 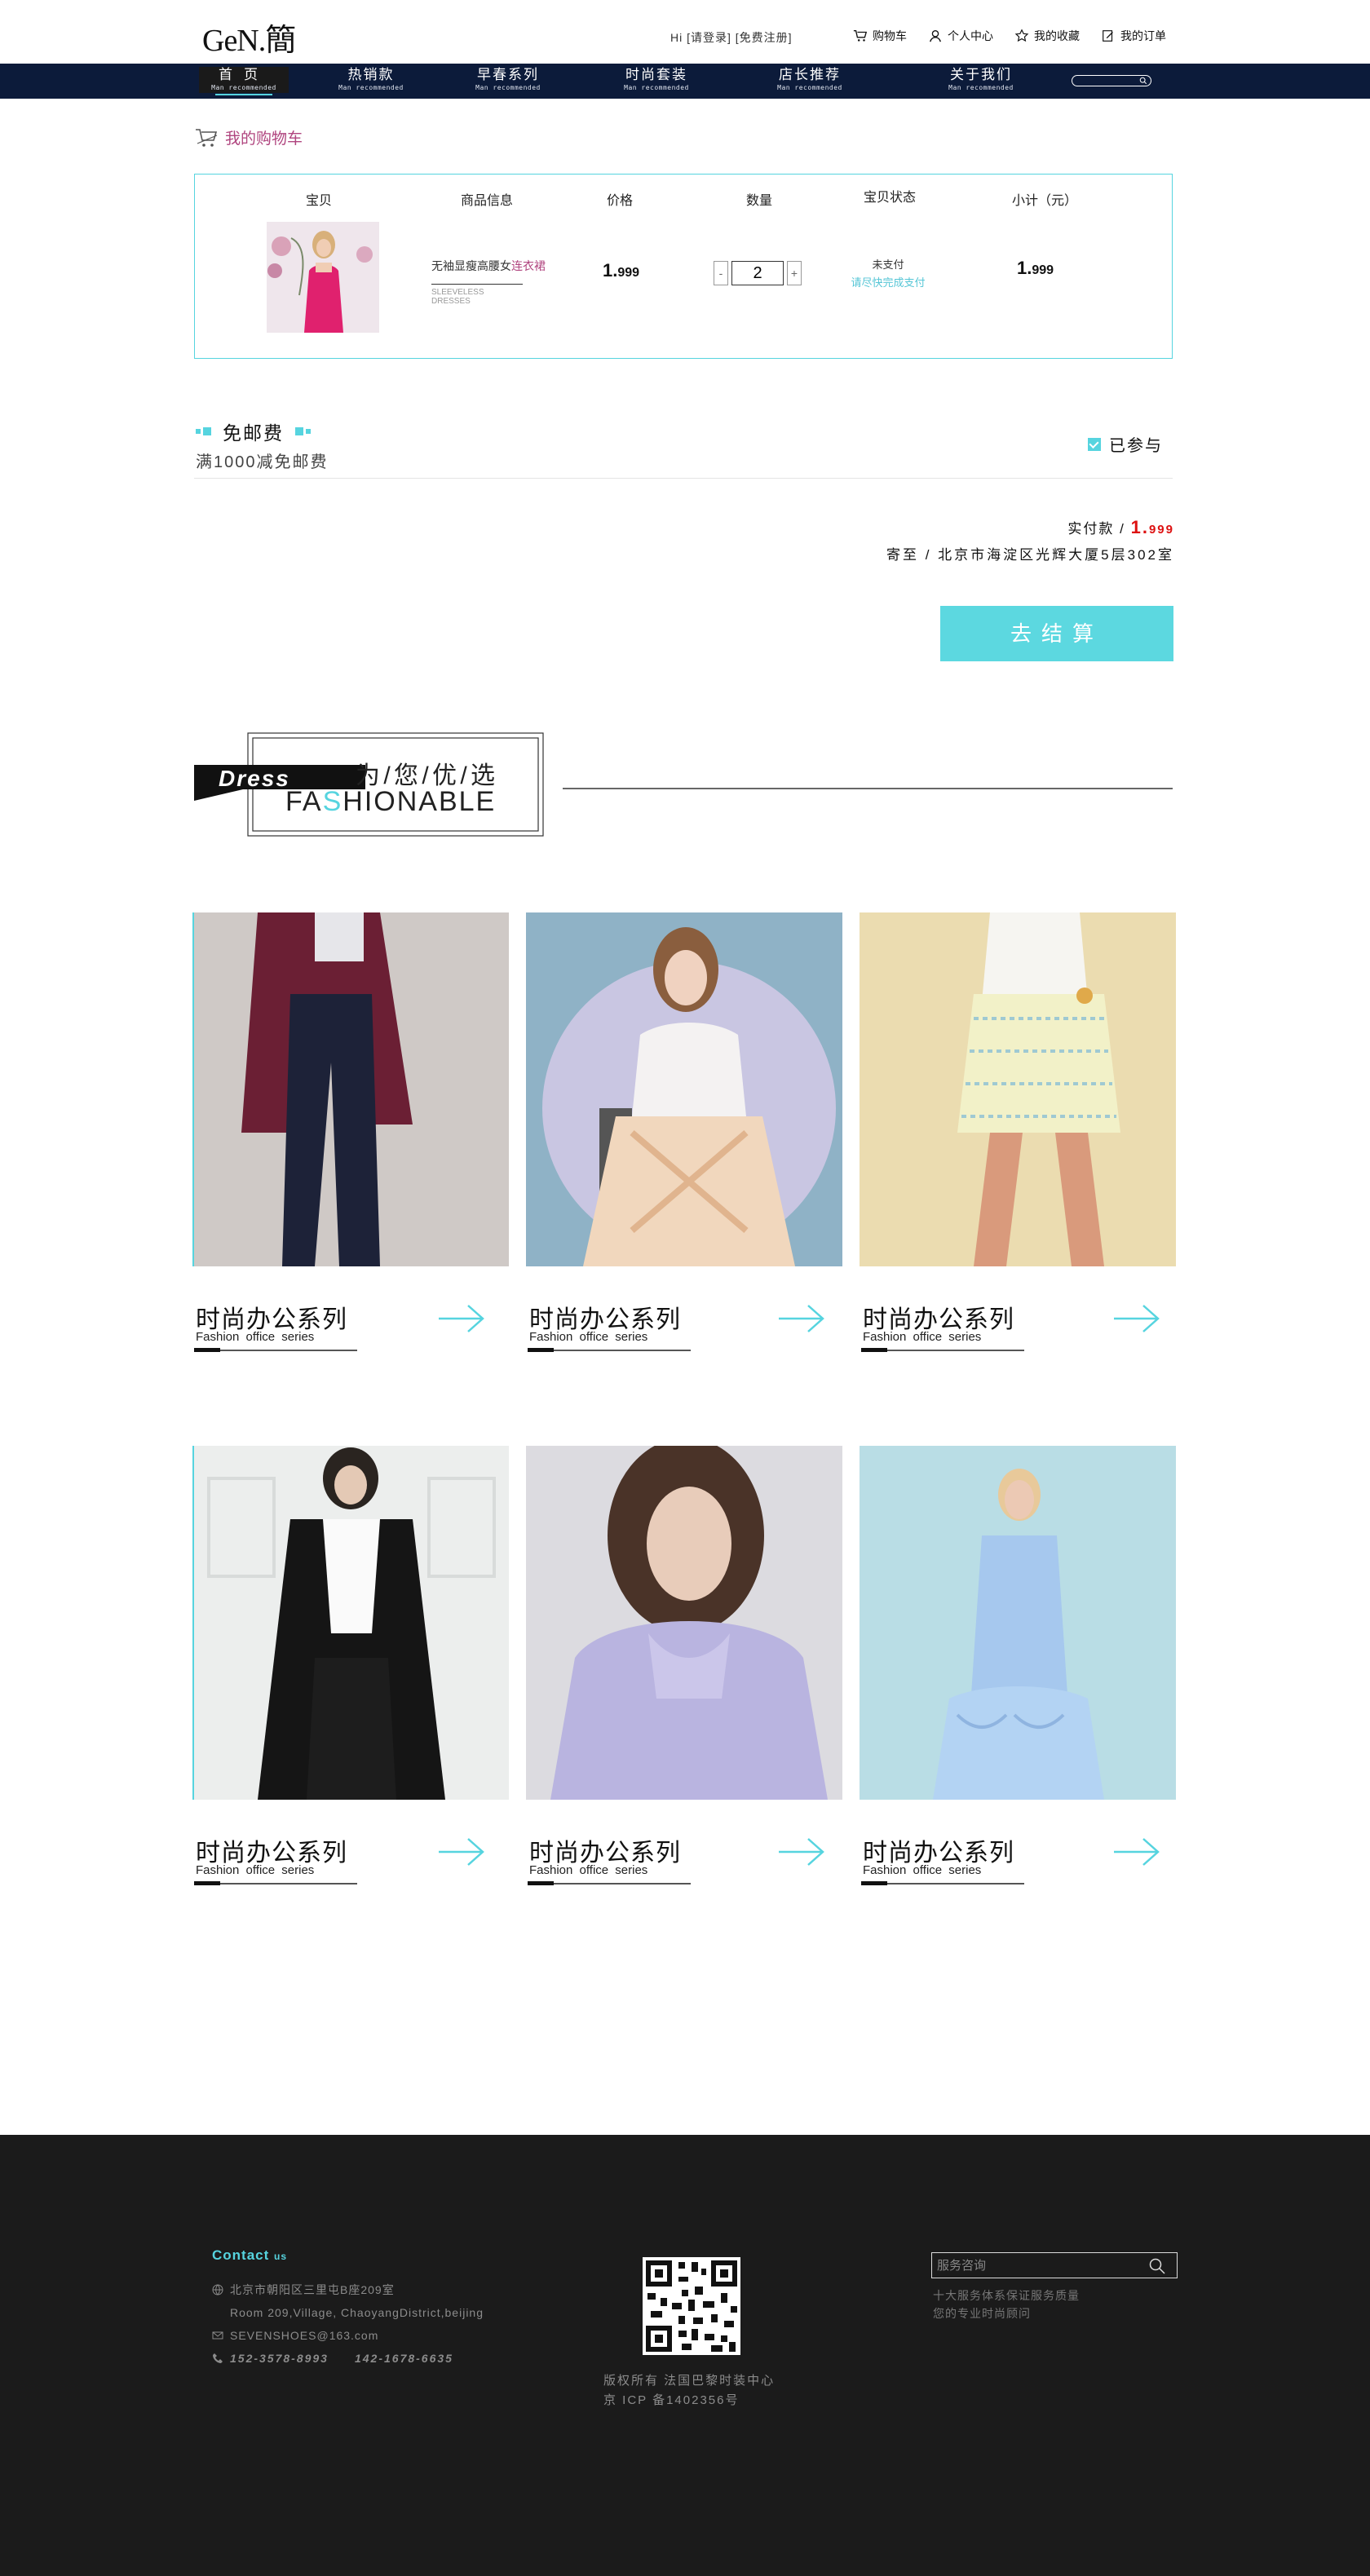 What do you see at coordinates (890, 198) in the screenshot?
I see `col-header: 宝贝状态` at bounding box center [890, 198].